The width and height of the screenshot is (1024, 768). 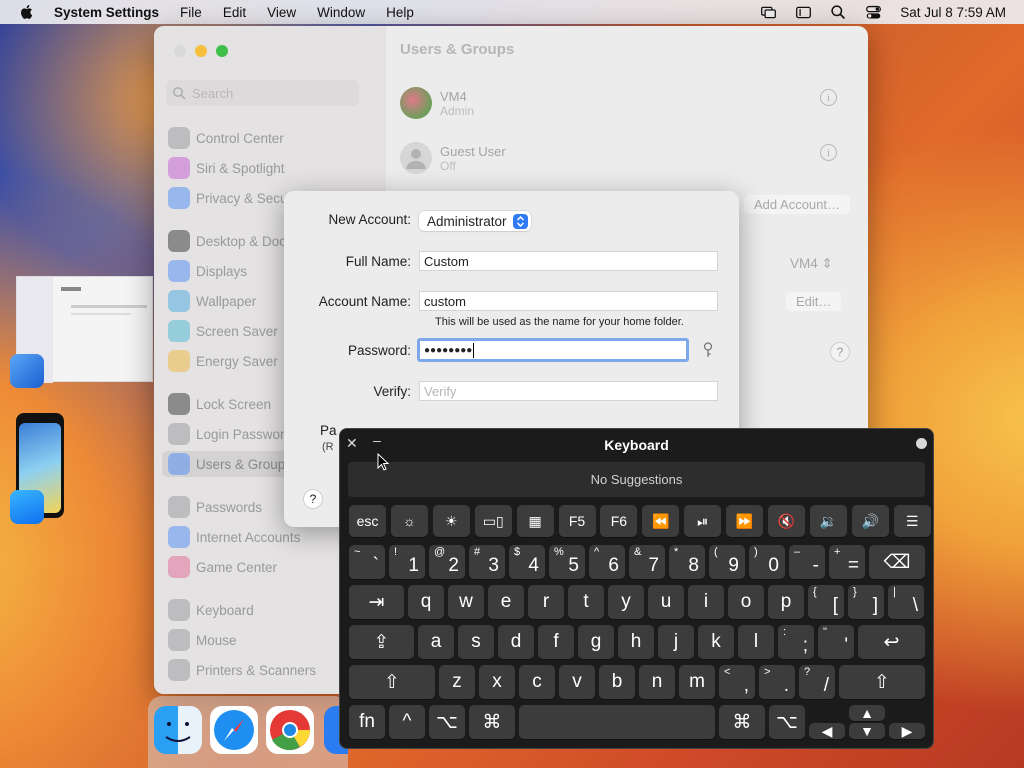 What do you see at coordinates (436, 642) in the screenshot?
I see `letter-key: a` at bounding box center [436, 642].